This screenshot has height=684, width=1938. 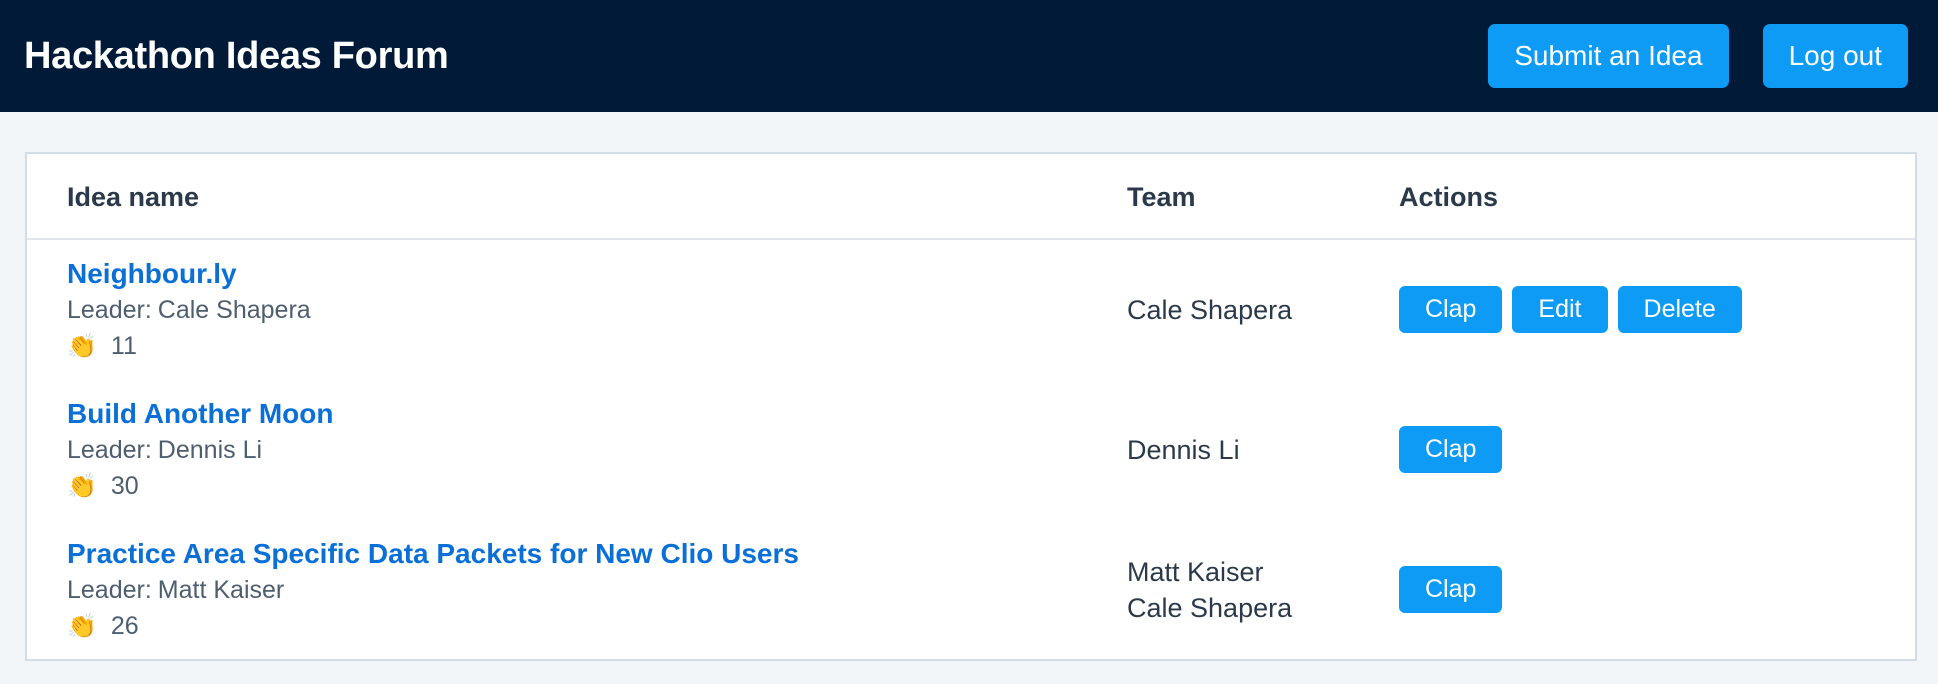 I want to click on team-member: Dennis Li, so click(x=1183, y=450).